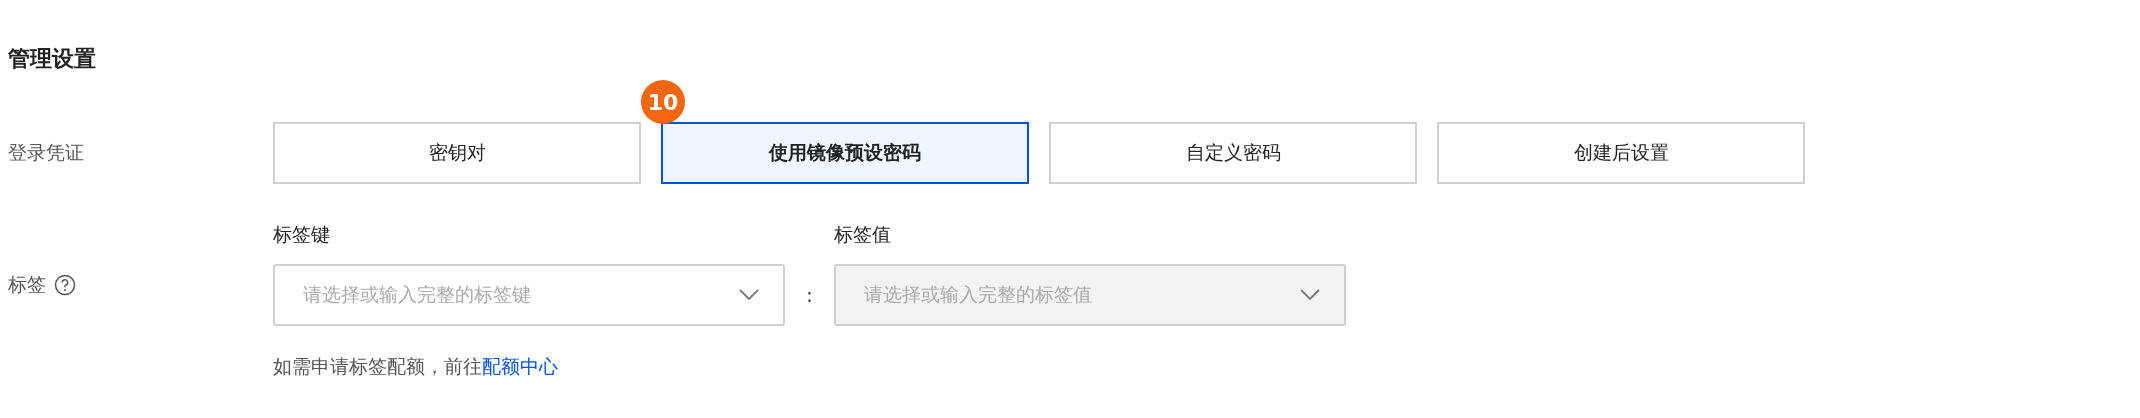  What do you see at coordinates (845, 153) in the screenshot?
I see `option-button: 使用镜像预设密码` at bounding box center [845, 153].